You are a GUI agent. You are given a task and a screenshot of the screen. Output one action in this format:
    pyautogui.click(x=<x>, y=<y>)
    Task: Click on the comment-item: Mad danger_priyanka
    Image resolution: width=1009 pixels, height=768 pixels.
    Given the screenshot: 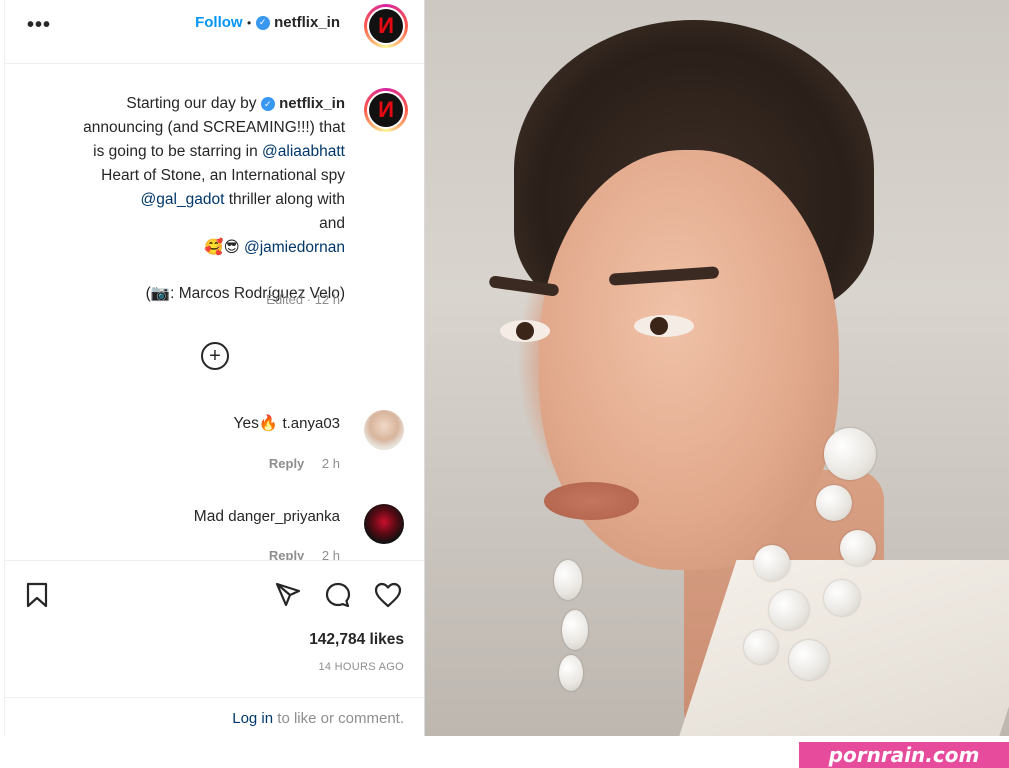 What is the action you would take?
    pyautogui.click(x=267, y=517)
    